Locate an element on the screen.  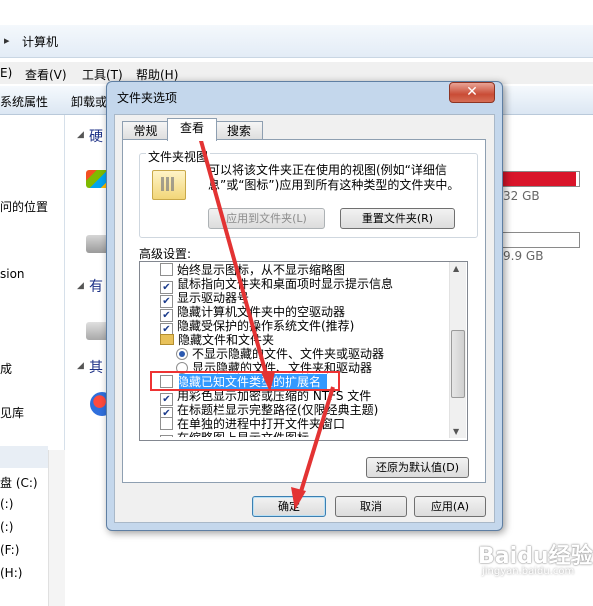
annotation-arrows is located at coordinates (265, 319).